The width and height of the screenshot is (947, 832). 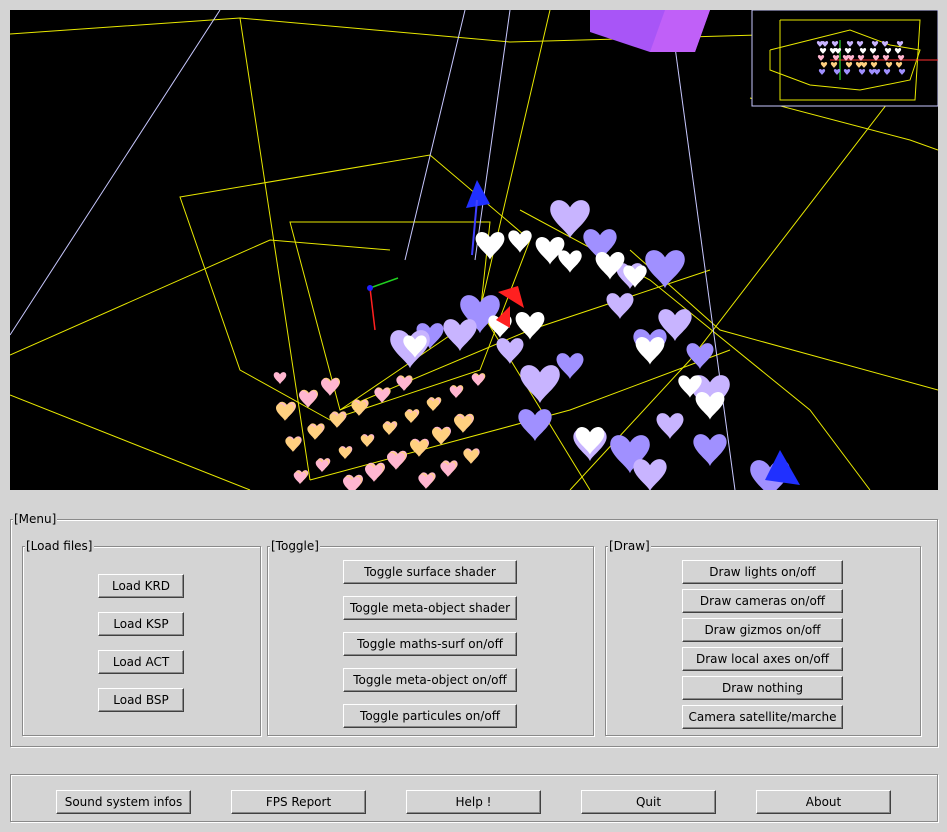 What do you see at coordinates (473, 802) in the screenshot?
I see `help-button: Help !` at bounding box center [473, 802].